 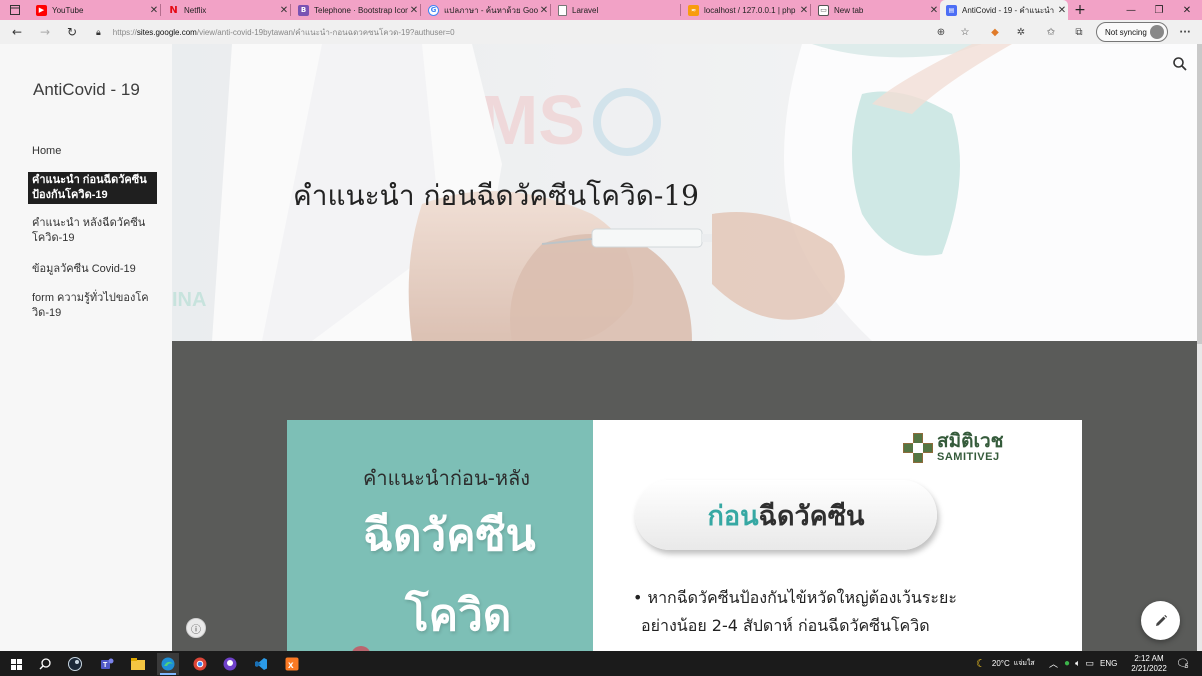 I want to click on tab-label: Laravel, so click(x=585, y=10).